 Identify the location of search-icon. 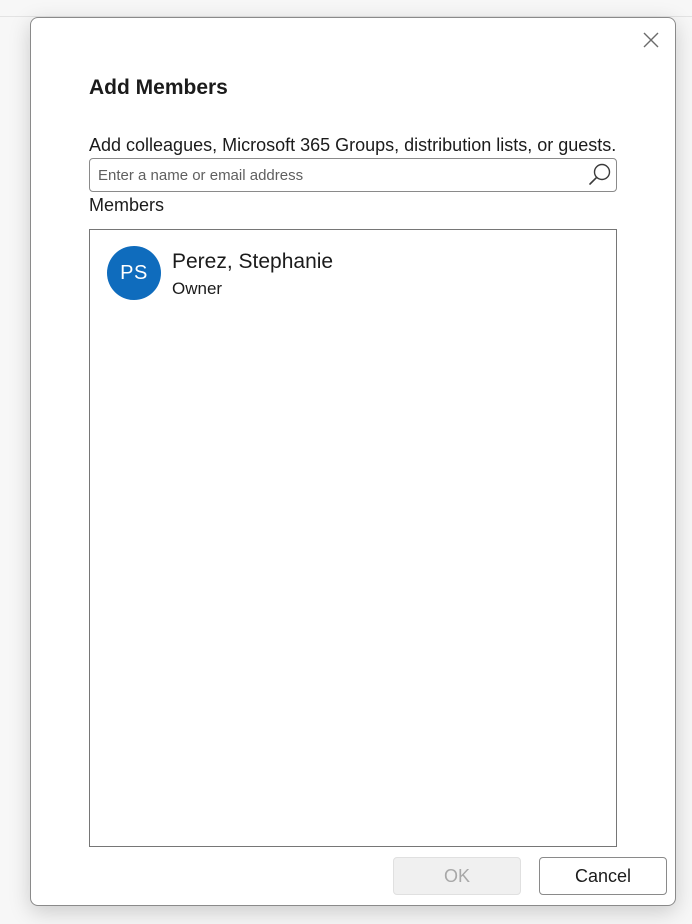
(600, 175).